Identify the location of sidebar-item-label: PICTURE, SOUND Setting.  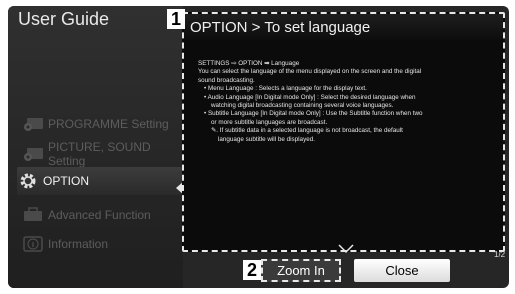
(99, 154).